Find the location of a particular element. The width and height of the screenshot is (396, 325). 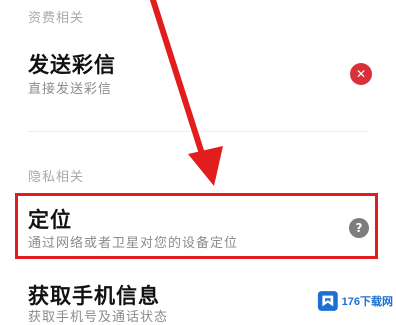

divider is located at coordinates (198, 131).